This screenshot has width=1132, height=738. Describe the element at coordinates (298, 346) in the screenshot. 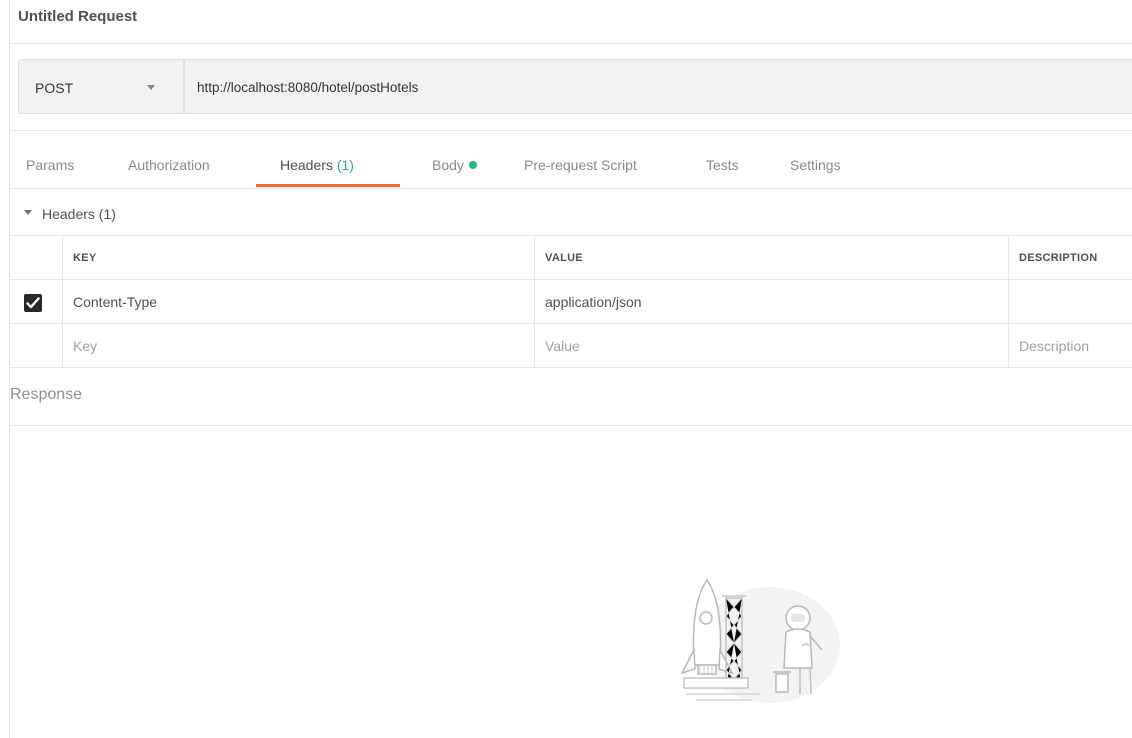

I see `new-key-input: Key` at that location.